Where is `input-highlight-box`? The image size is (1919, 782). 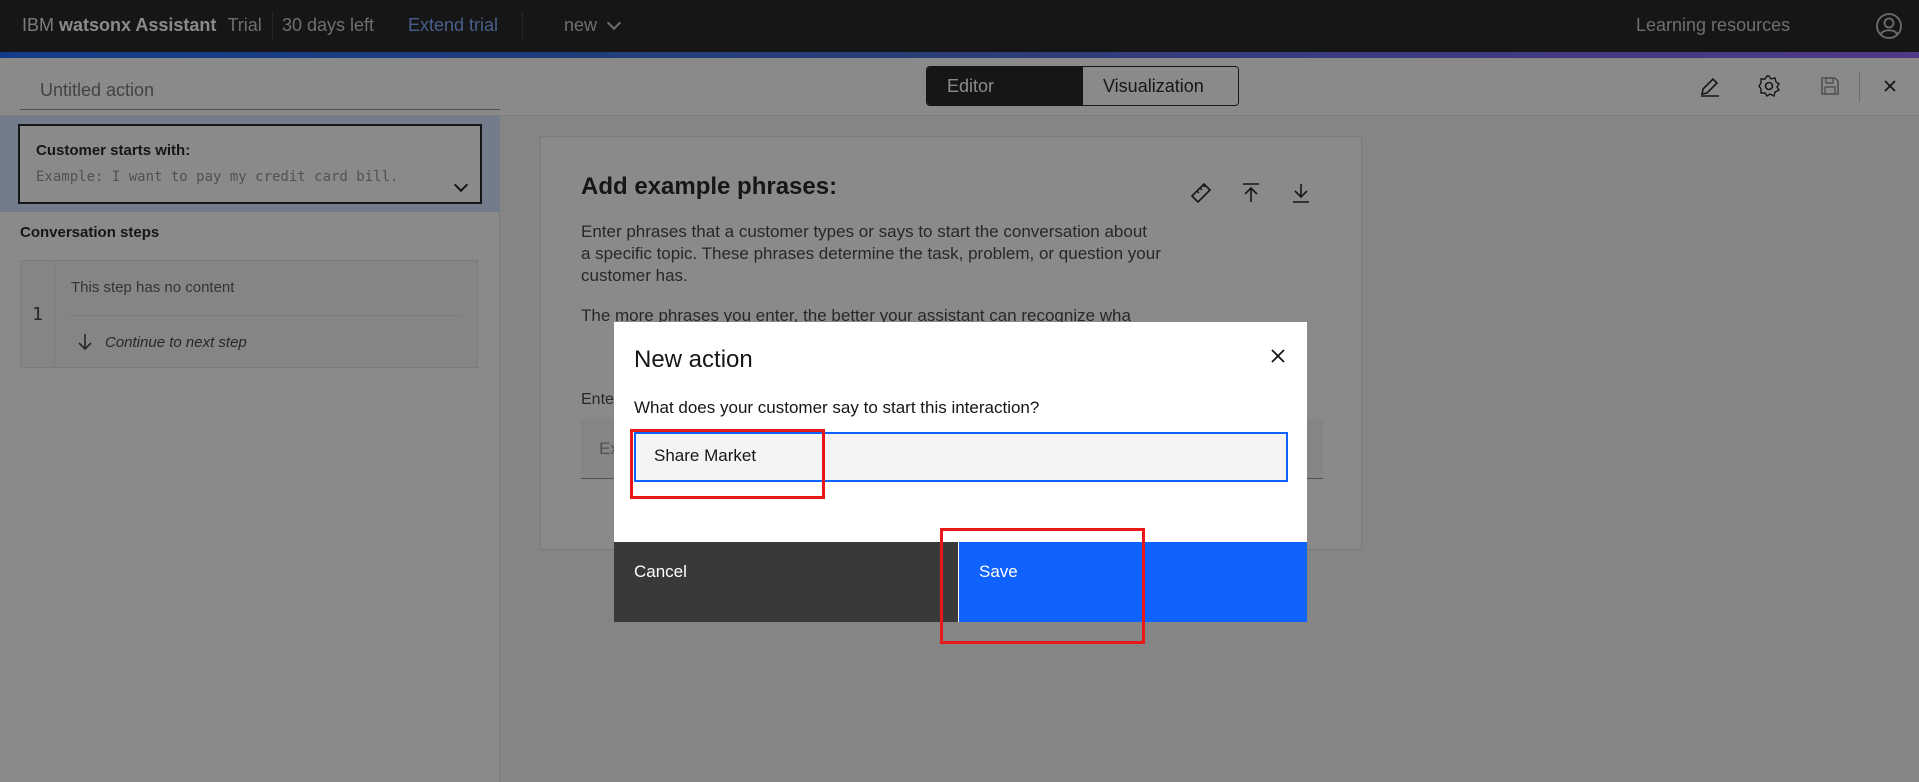 input-highlight-box is located at coordinates (727, 464).